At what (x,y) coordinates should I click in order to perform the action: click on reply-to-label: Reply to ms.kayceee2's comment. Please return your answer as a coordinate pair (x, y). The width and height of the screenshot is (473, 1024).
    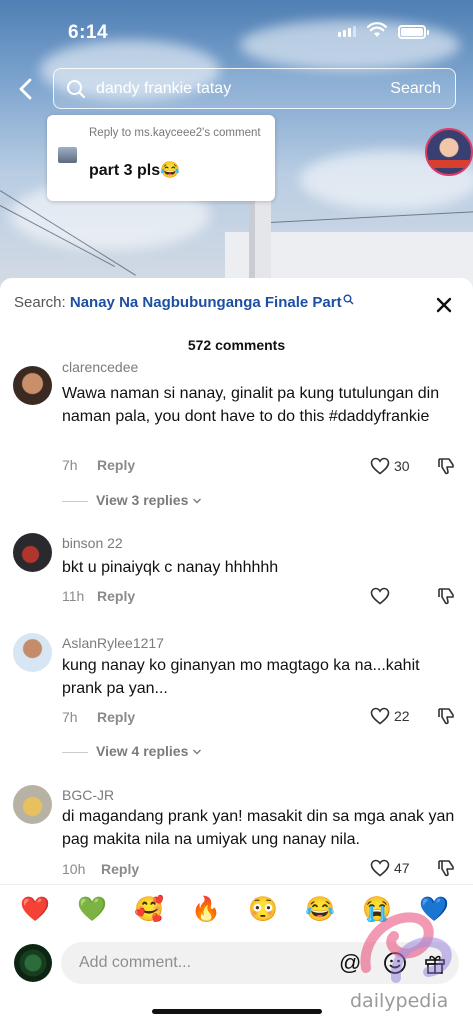
    Looking at the image, I should click on (175, 133).